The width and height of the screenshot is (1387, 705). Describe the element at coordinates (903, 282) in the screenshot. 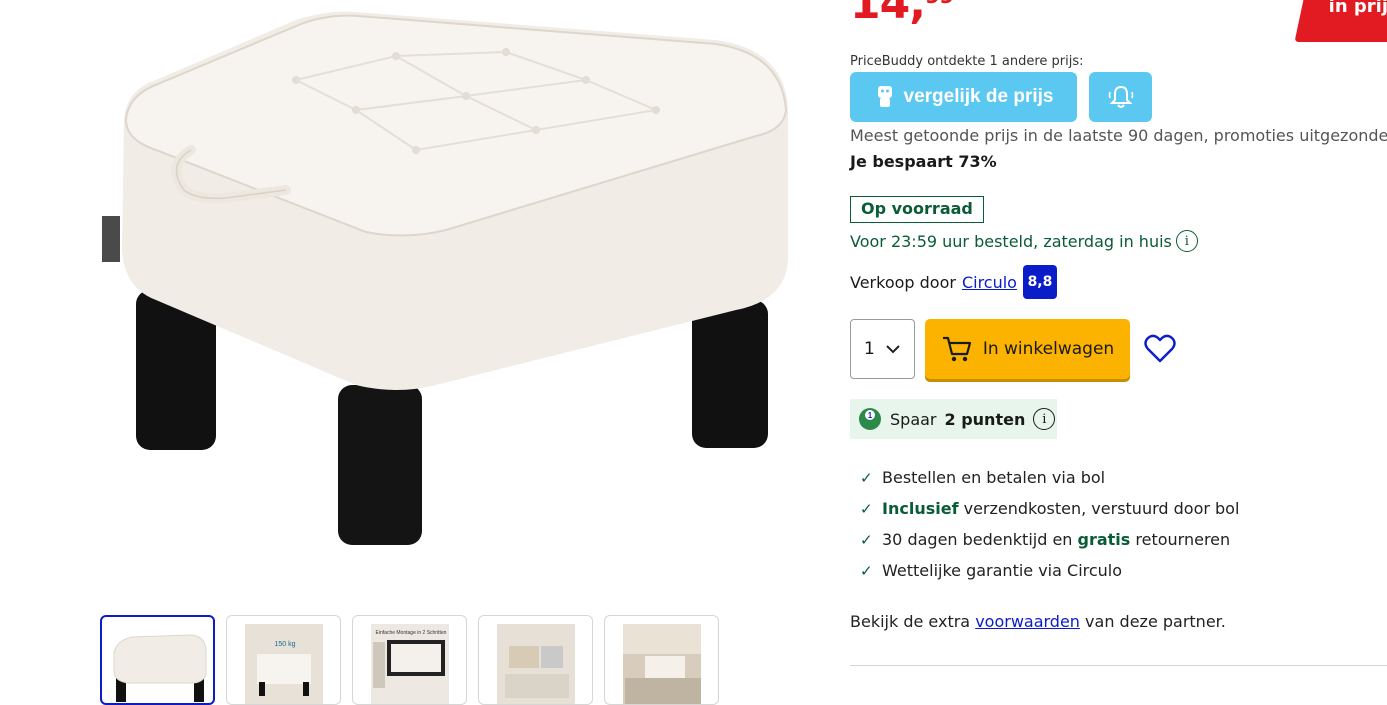

I see `seller-prefix: Verkoop door` at that location.